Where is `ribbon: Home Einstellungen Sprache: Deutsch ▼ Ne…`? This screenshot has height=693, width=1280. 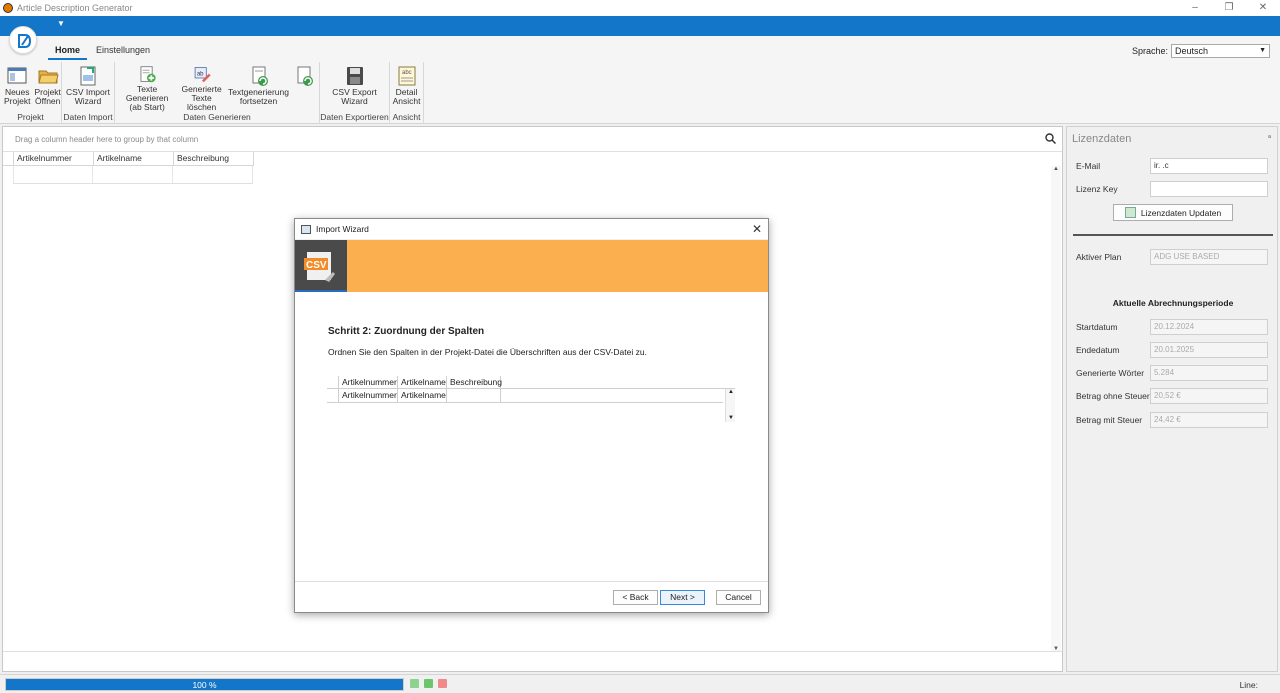
ribbon: Home Einstellungen Sprache: Deutsch ▼ Ne… is located at coordinates (640, 75).